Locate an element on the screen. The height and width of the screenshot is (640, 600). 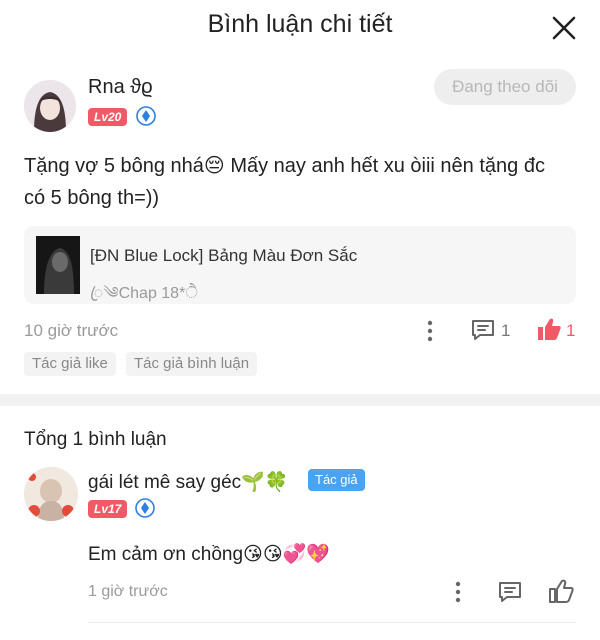
reply-icon is located at coordinates (510, 592).